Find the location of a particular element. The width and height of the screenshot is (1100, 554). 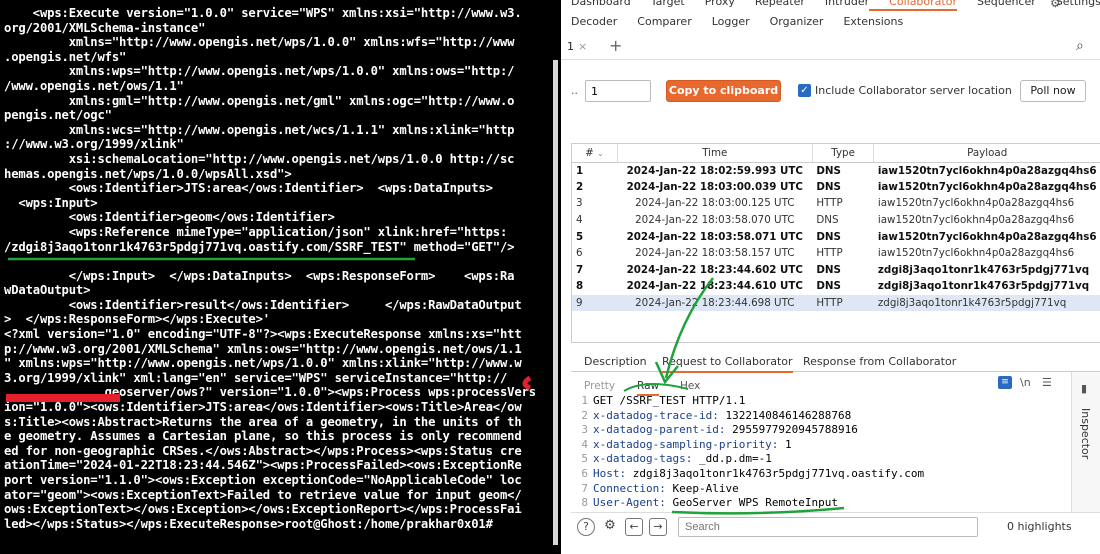

column-header-time: Time is located at coordinates (715, 153).